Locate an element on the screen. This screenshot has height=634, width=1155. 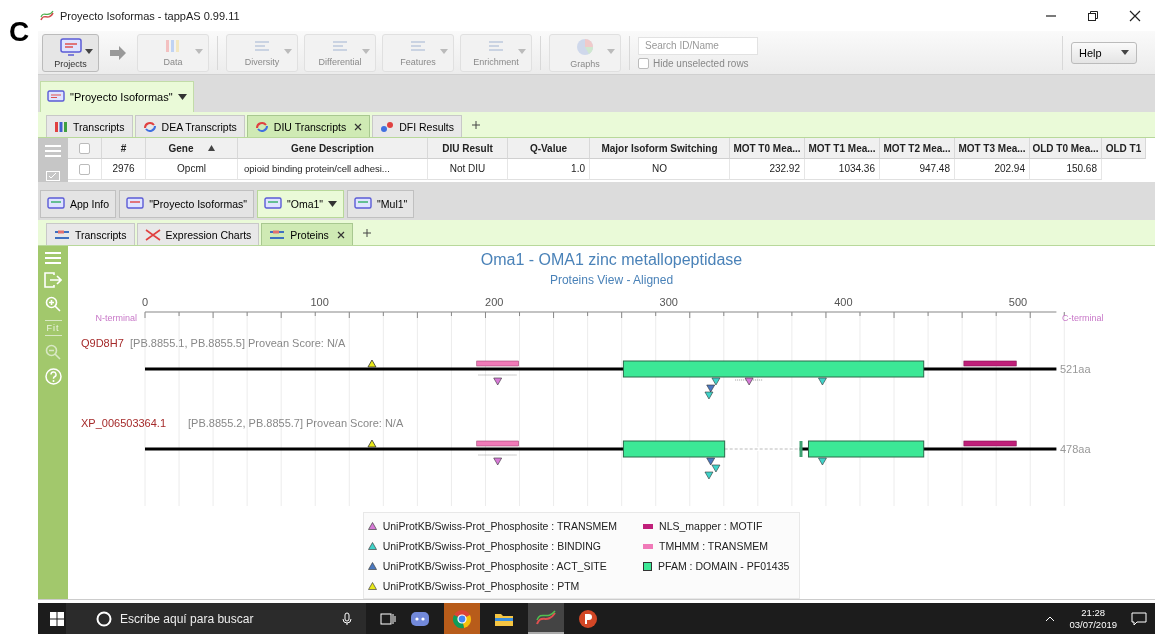
column-header: Gene is located at coordinates (192, 148).